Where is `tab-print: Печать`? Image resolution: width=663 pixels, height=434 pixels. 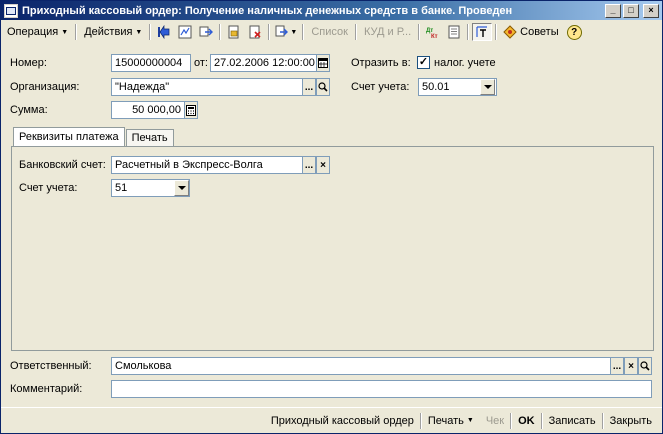
tab-print: Печать is located at coordinates (149, 137).